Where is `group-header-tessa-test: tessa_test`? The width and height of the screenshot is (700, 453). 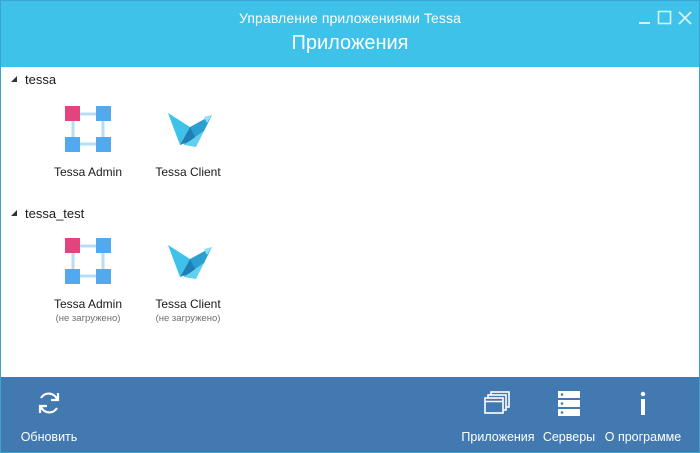 group-header-tessa-test: tessa_test is located at coordinates (46, 213).